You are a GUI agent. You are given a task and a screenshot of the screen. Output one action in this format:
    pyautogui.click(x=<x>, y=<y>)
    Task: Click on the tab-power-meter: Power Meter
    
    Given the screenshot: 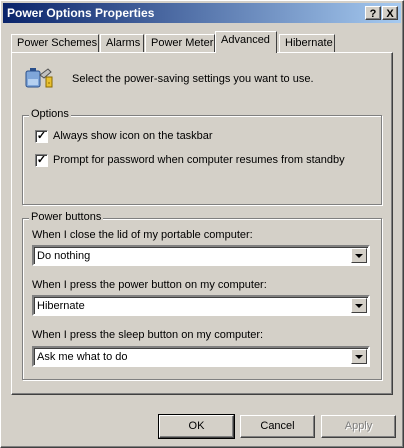 What is the action you would take?
    pyautogui.click(x=180, y=43)
    